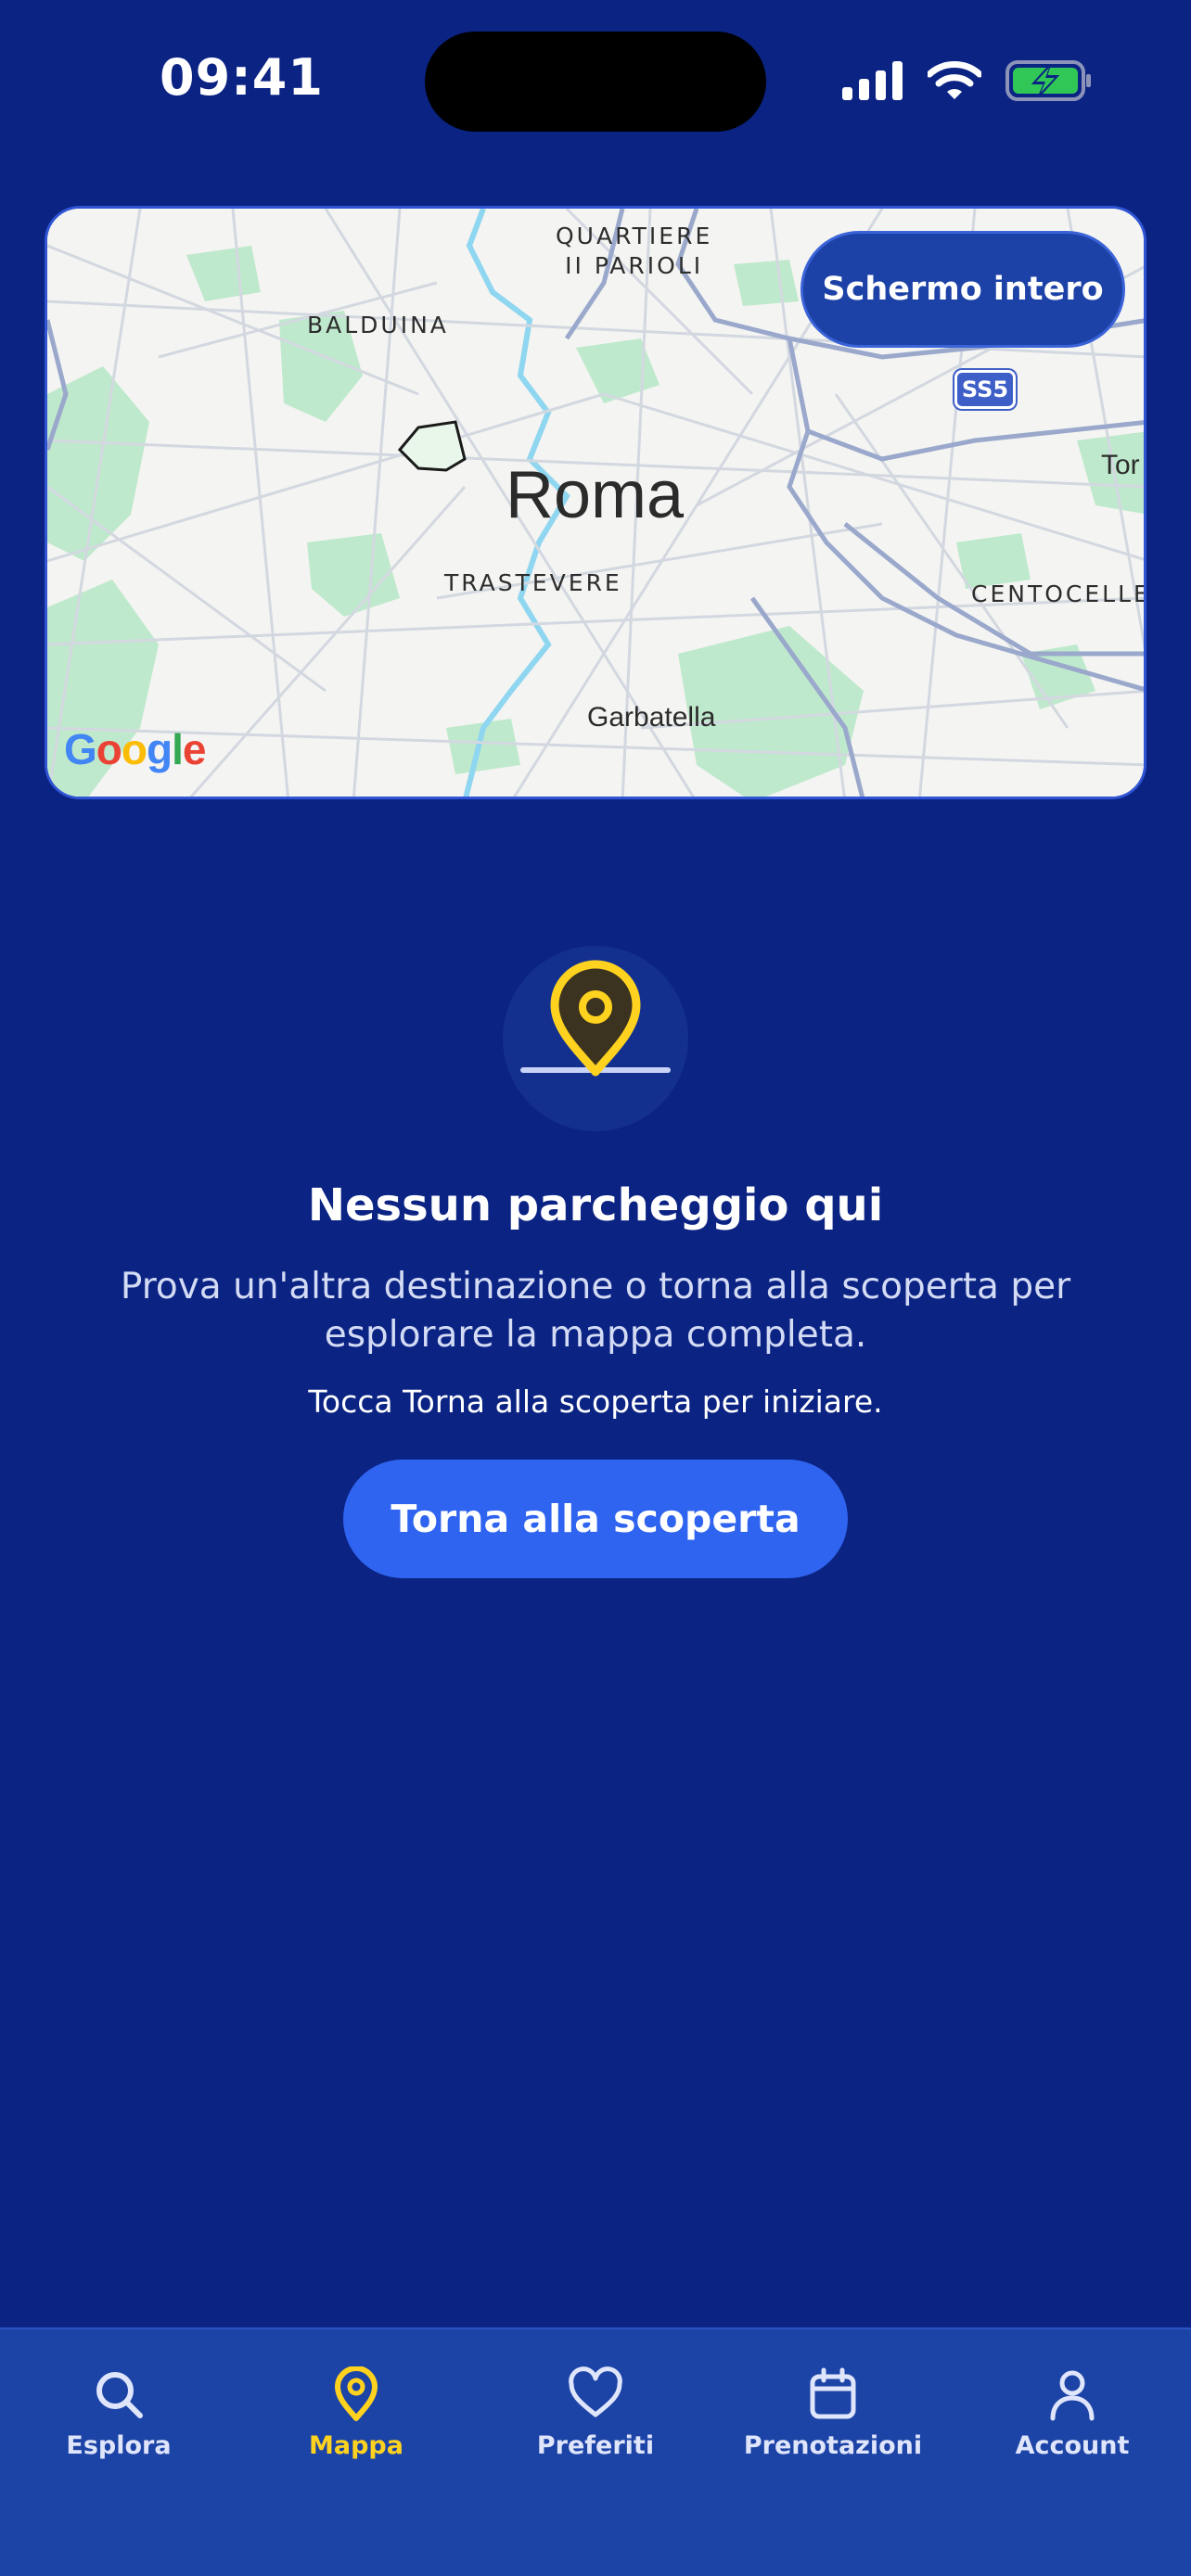 The width and height of the screenshot is (1191, 2576). I want to click on wifi-icon, so click(955, 80).